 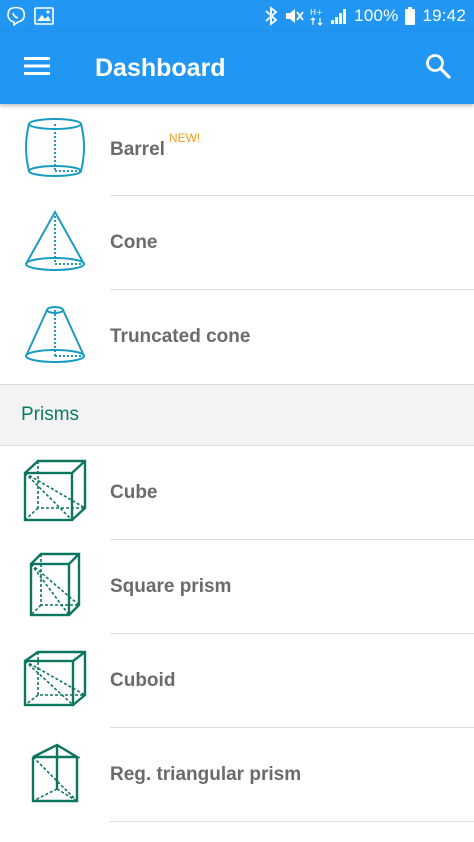 I want to click on list-item-cone: Cone, so click(x=237, y=243).